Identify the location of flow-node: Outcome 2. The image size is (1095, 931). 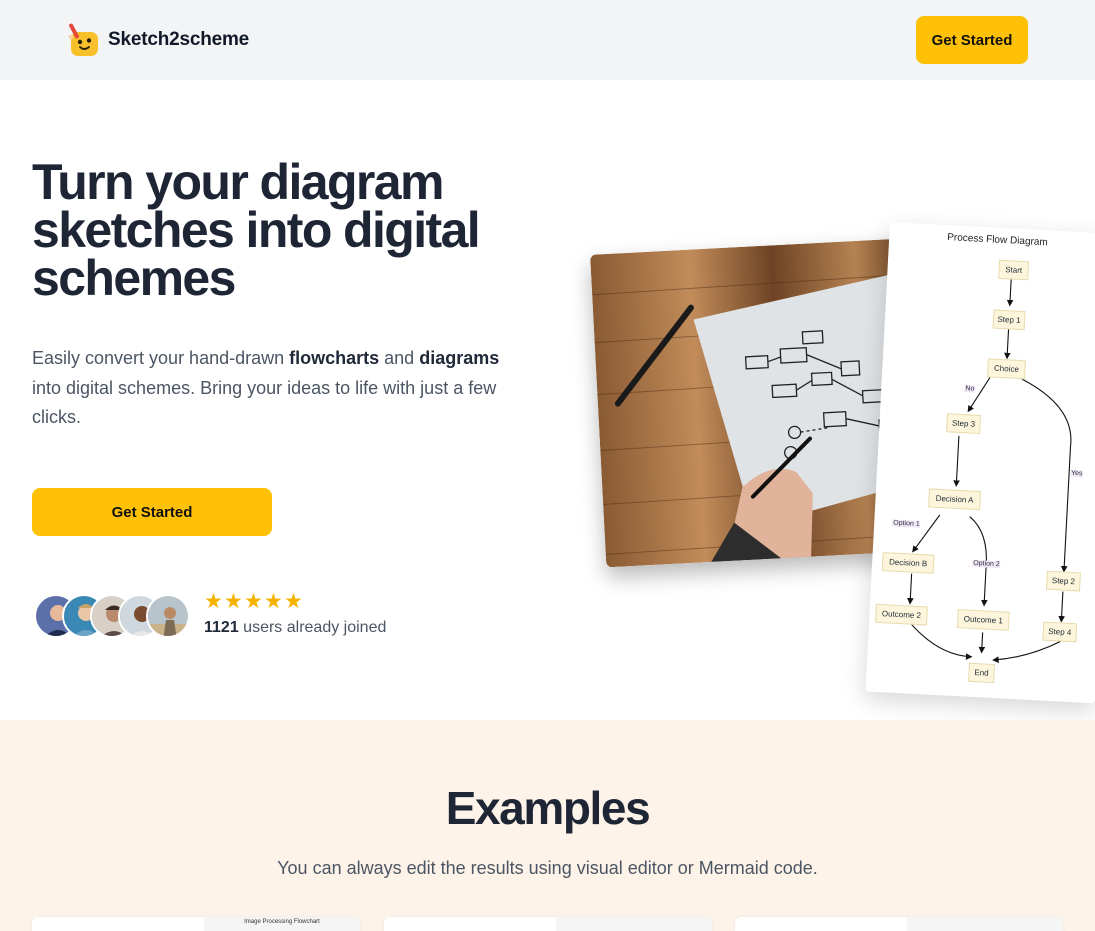
(901, 614).